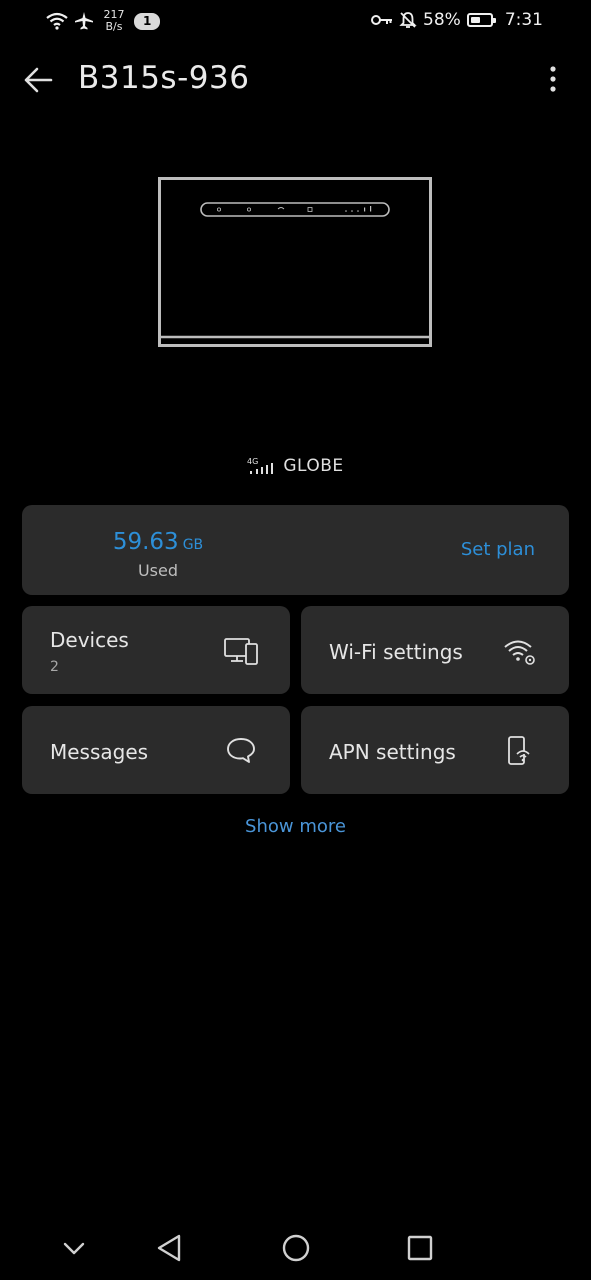  I want to click on chevron-down-icon, so click(74, 1248).